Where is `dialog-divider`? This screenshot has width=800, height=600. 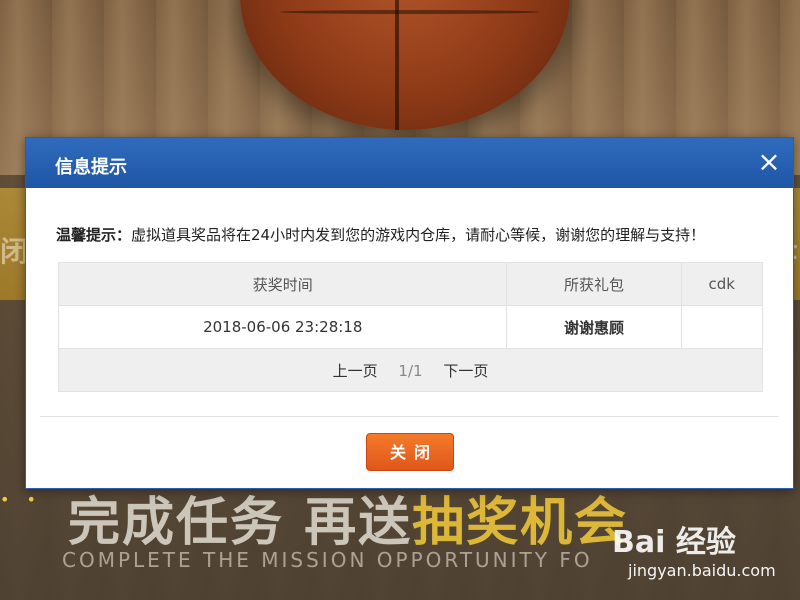
dialog-divider is located at coordinates (409, 416).